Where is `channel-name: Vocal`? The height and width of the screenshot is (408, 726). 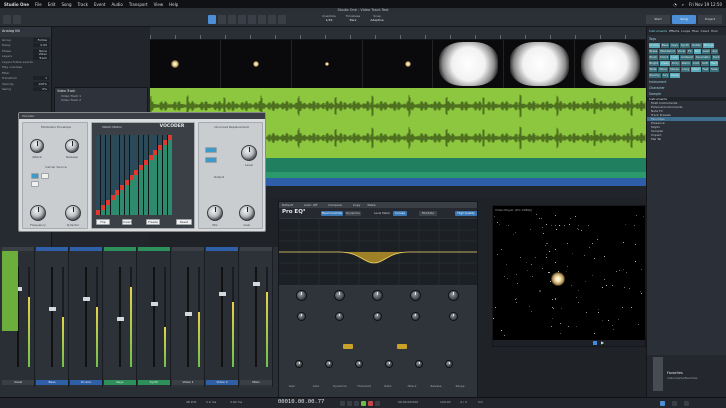 channel-name: Vocal is located at coordinates (18, 382).